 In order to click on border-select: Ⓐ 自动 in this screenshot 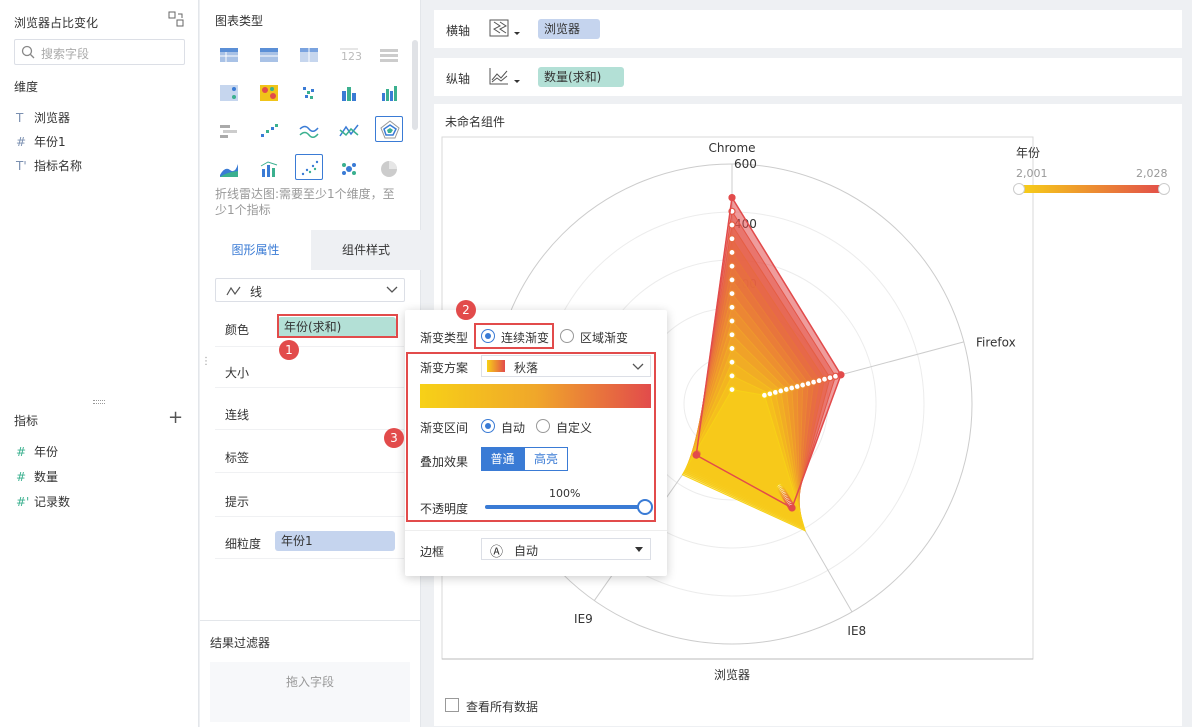, I will do `click(566, 549)`.